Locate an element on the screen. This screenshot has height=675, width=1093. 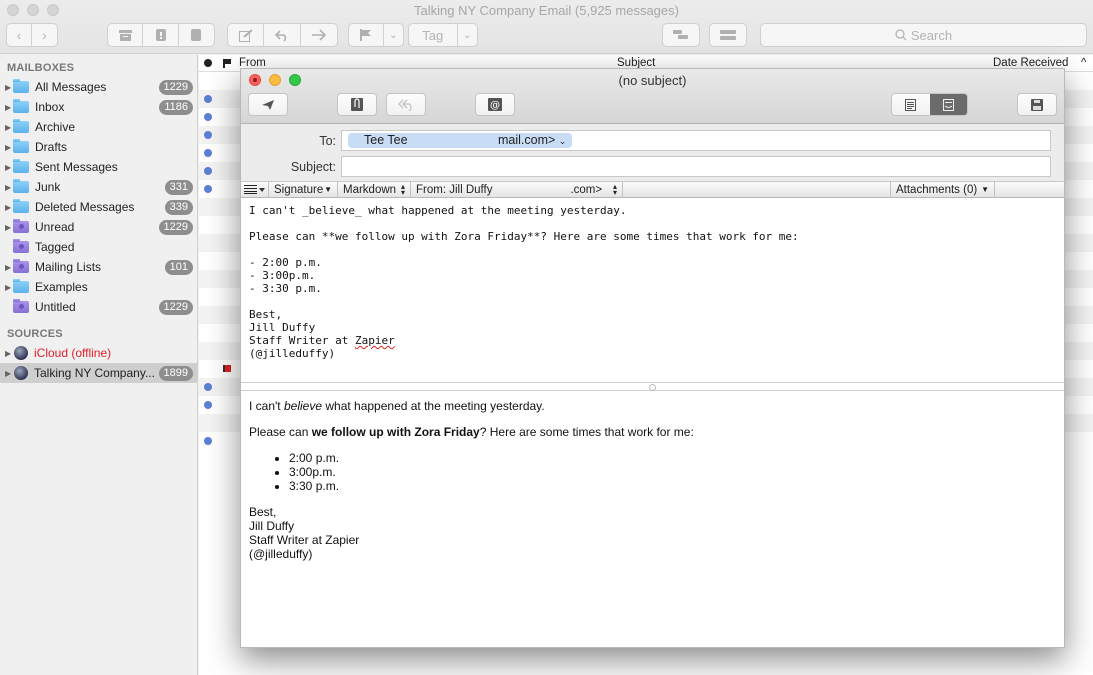
mailbox-item: Untitled 1229 is located at coordinates (98, 307).